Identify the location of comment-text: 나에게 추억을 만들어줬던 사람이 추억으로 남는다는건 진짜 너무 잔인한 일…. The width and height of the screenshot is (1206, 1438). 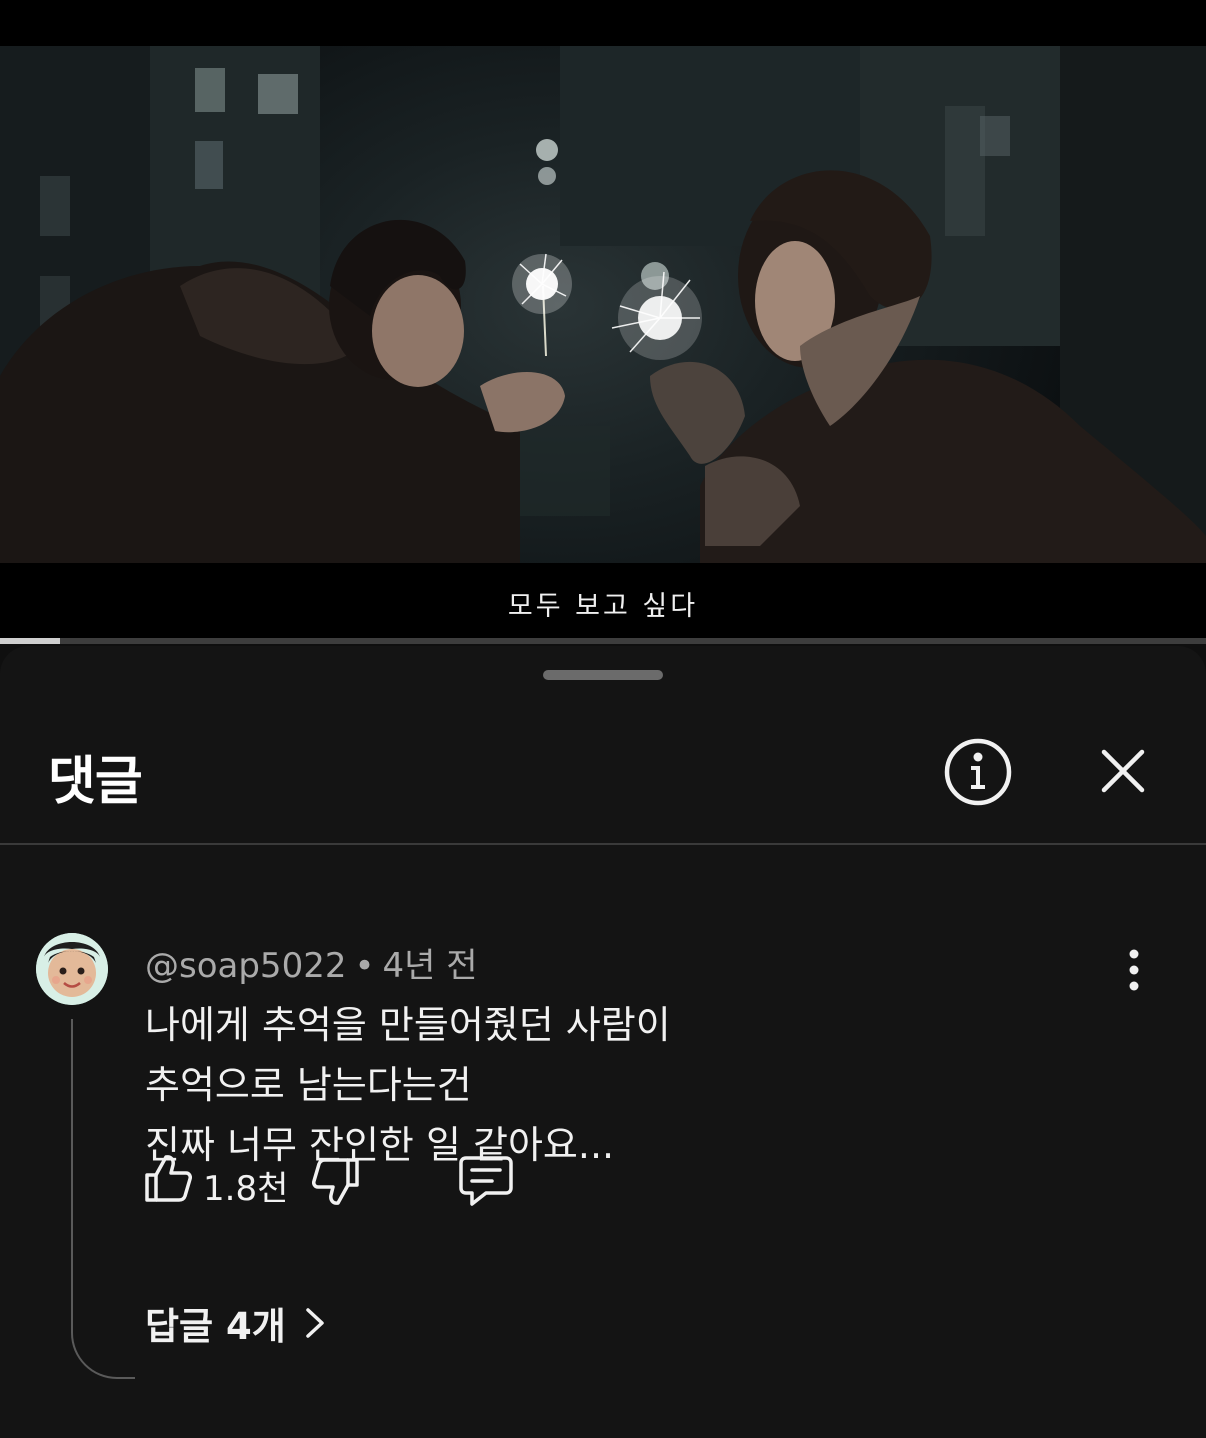
(408, 1085).